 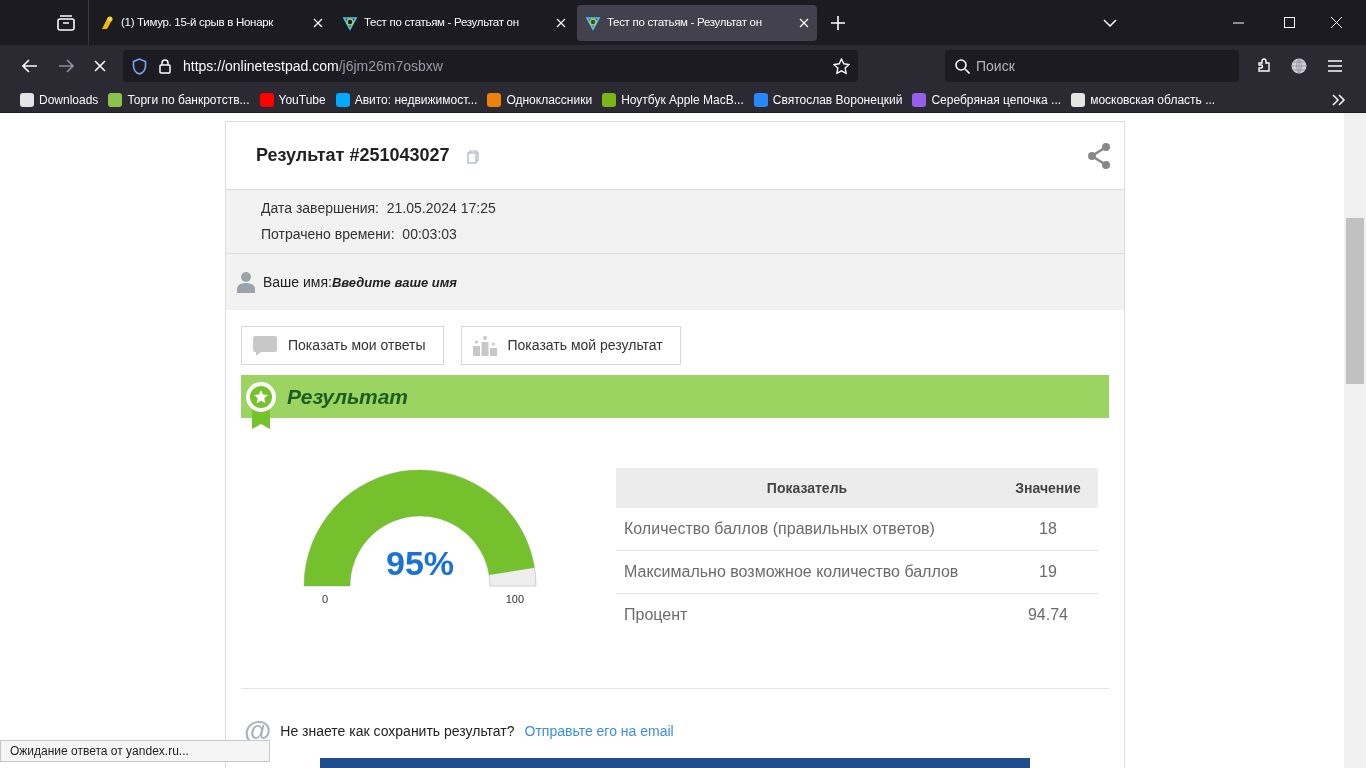 What do you see at coordinates (1092, 66) in the screenshot?
I see `search-field: Поиск` at bounding box center [1092, 66].